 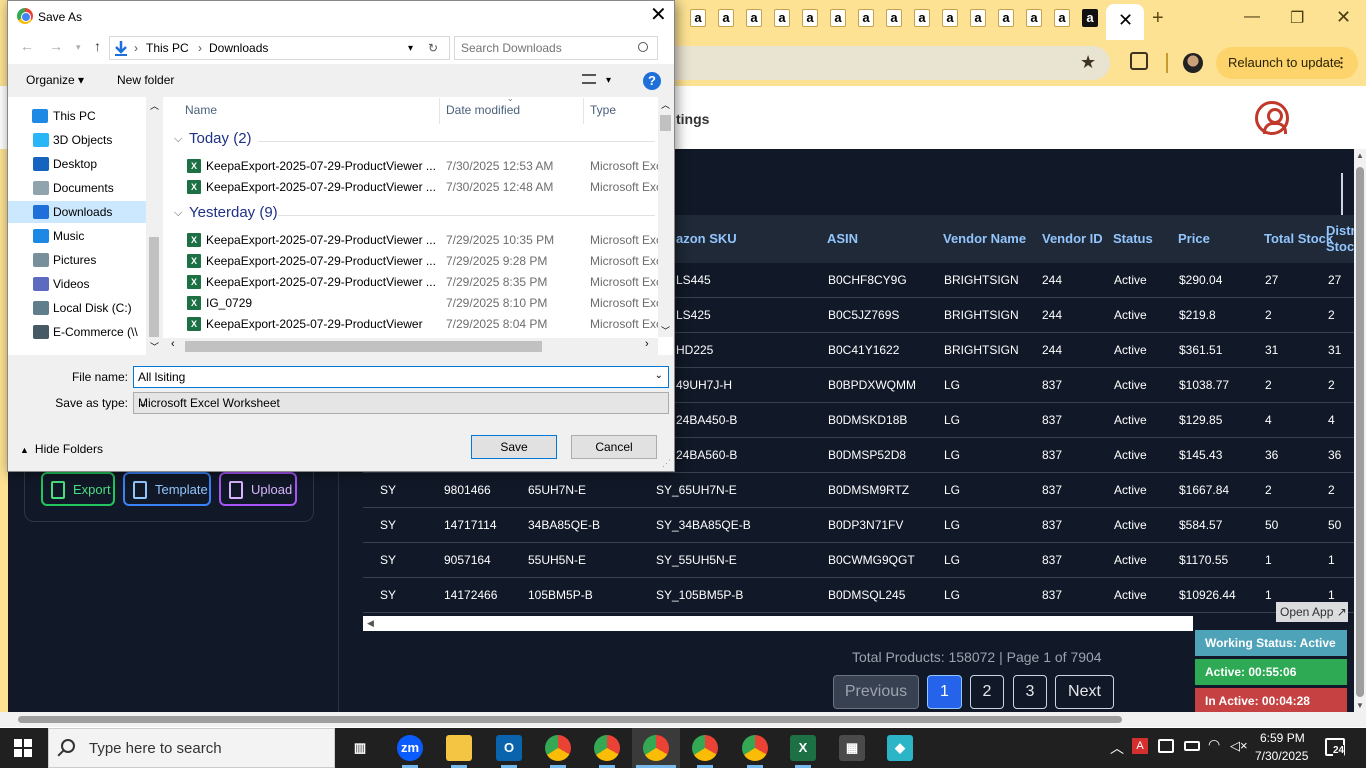 What do you see at coordinates (1192, 746) in the screenshot?
I see `battery-icon` at bounding box center [1192, 746].